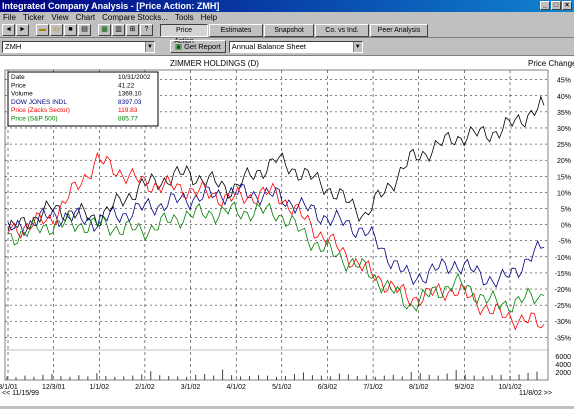 The width and height of the screenshot is (574, 409). Describe the element at coordinates (465, 387) in the screenshot. I see `x-tick-label: 9/2/02` at that location.